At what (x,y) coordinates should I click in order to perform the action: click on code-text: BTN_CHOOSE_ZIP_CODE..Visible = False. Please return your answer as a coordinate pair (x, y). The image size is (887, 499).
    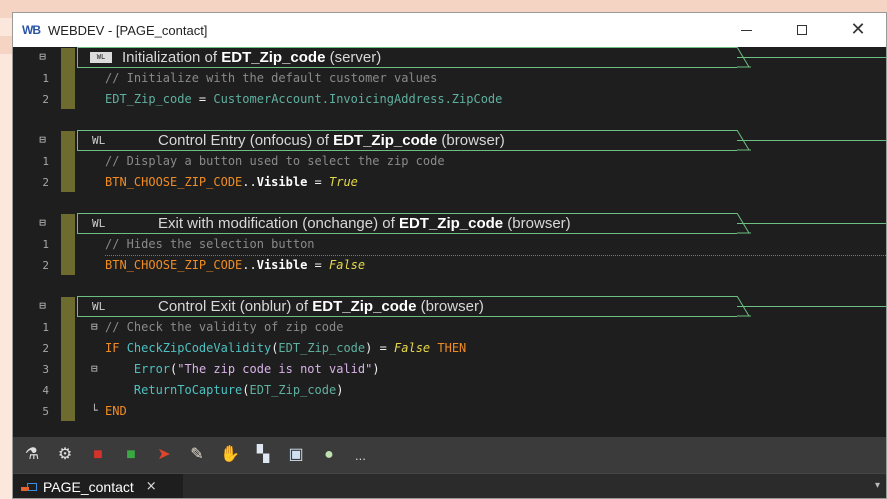
    Looking at the image, I should click on (235, 265).